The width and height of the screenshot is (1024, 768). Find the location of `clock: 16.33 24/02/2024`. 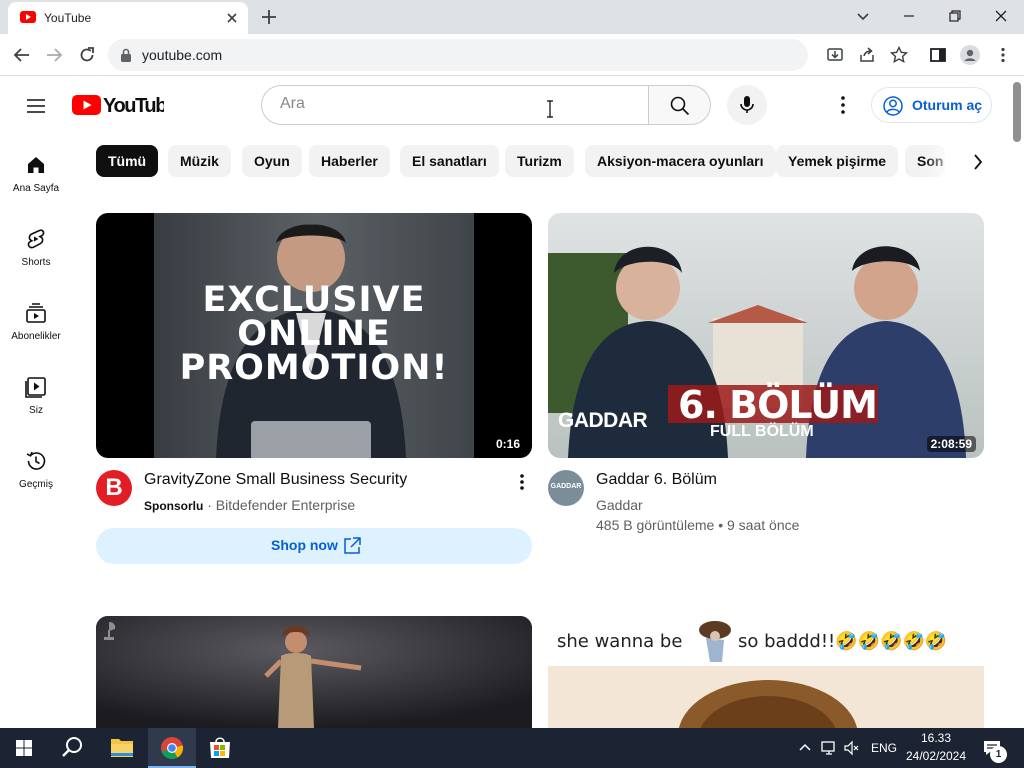

clock: 16.33 24/02/2024 is located at coordinates (936, 747).